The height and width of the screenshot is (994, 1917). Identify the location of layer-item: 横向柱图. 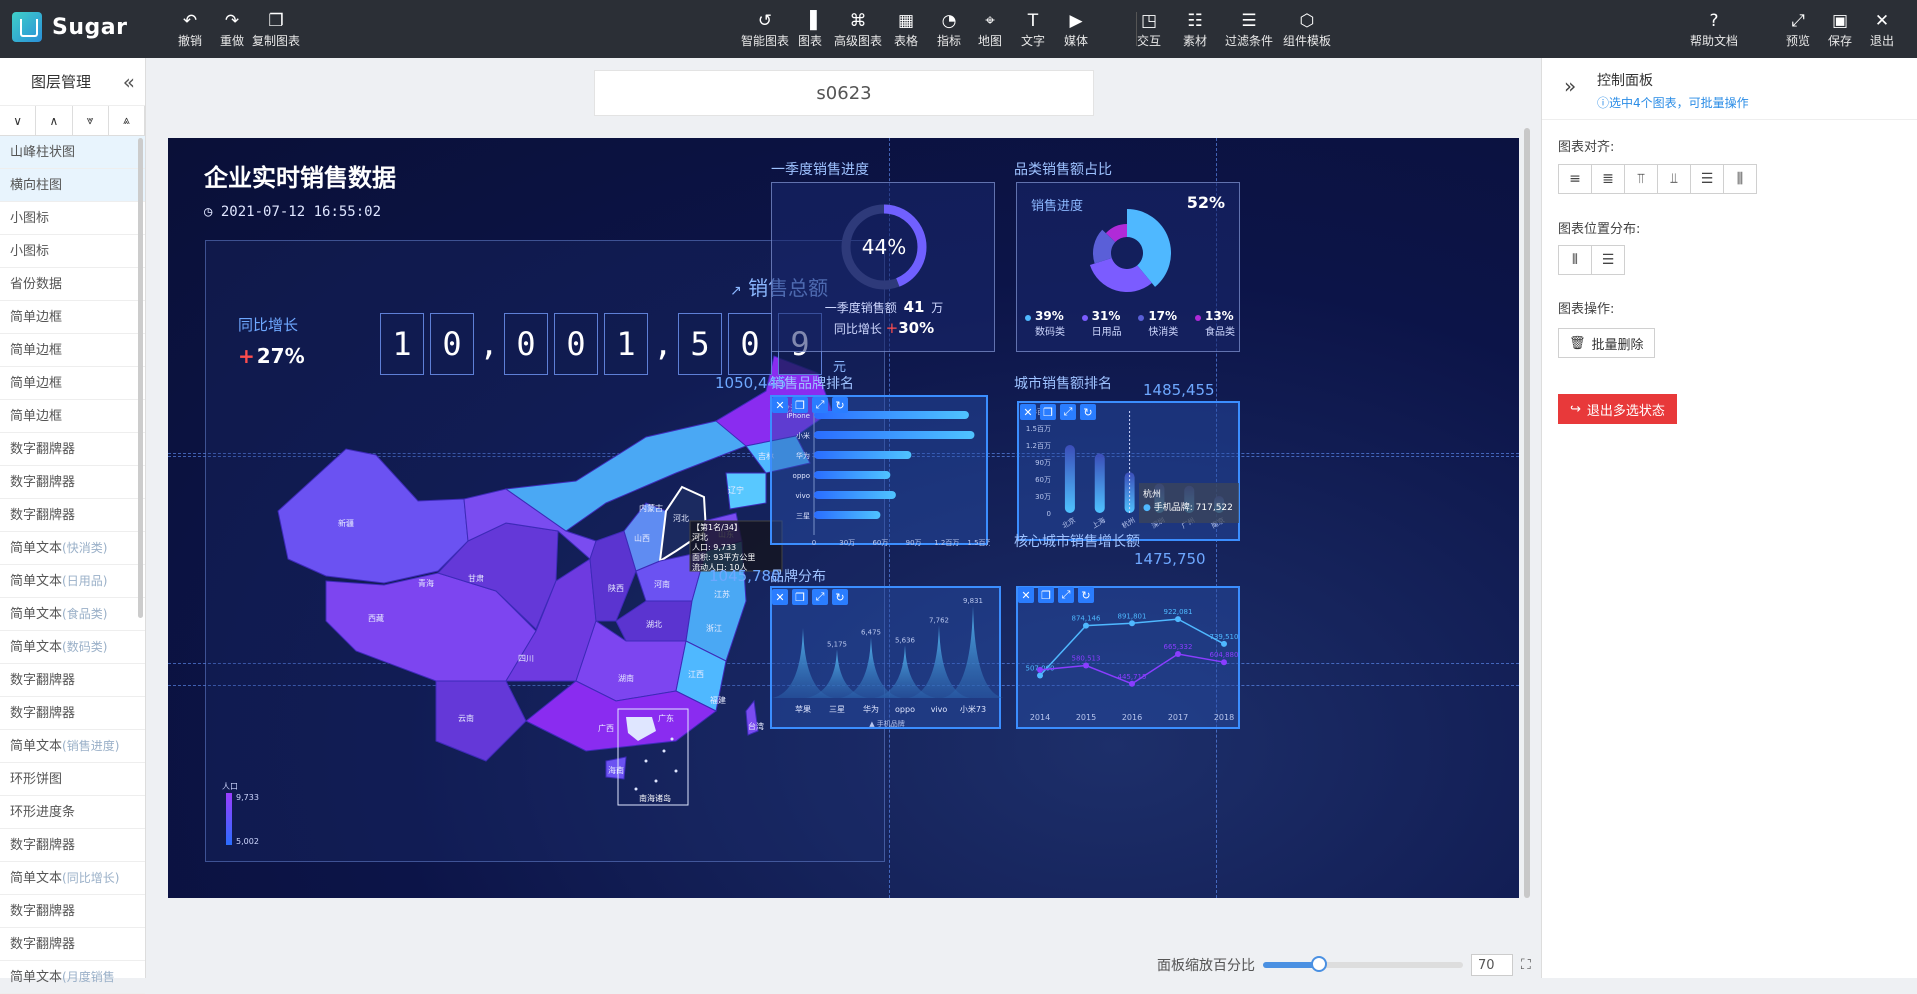
(72, 185).